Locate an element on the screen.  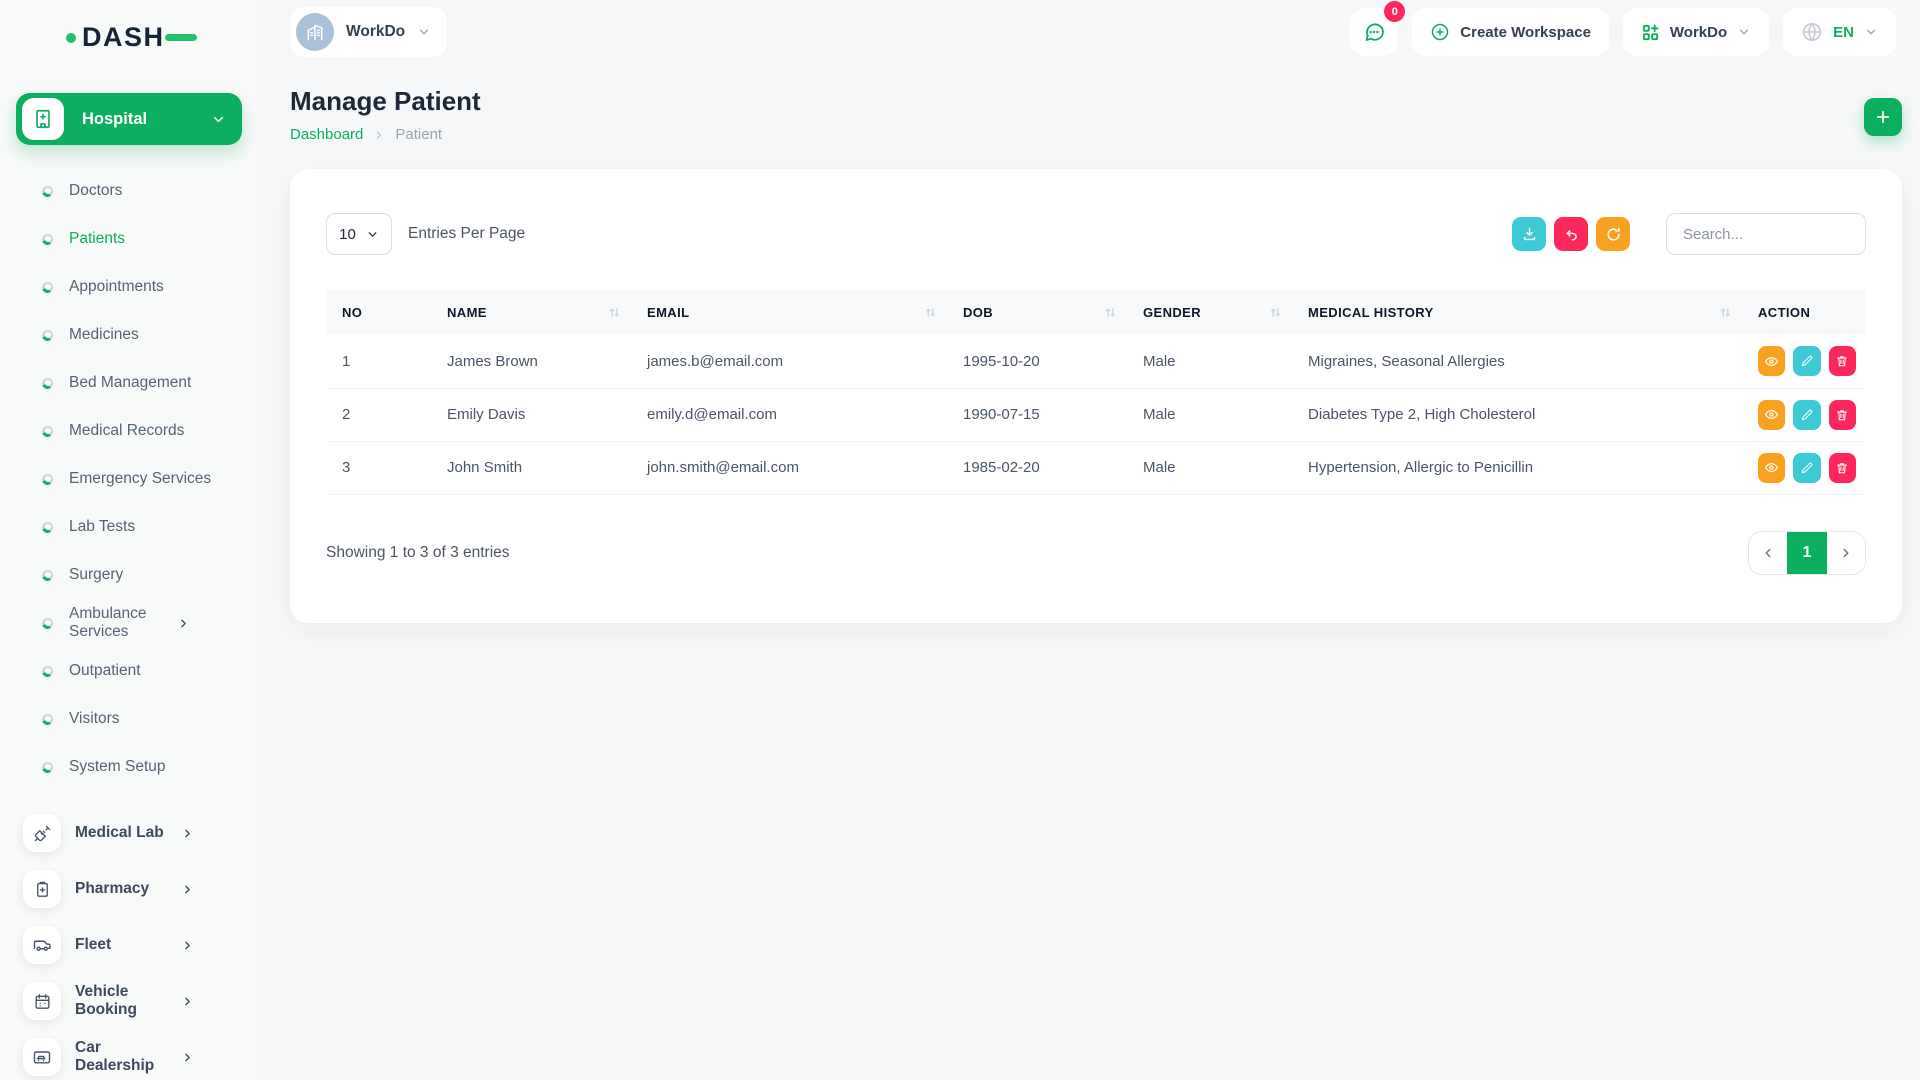
column-header-gender: GENDER is located at coordinates (1209, 312).